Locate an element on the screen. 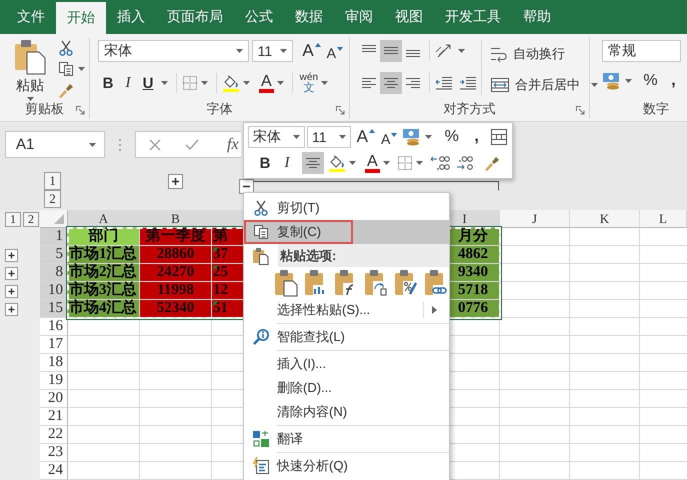 This screenshot has height=480, width=687. phonetic-guide-button: wén 文 is located at coordinates (309, 83).